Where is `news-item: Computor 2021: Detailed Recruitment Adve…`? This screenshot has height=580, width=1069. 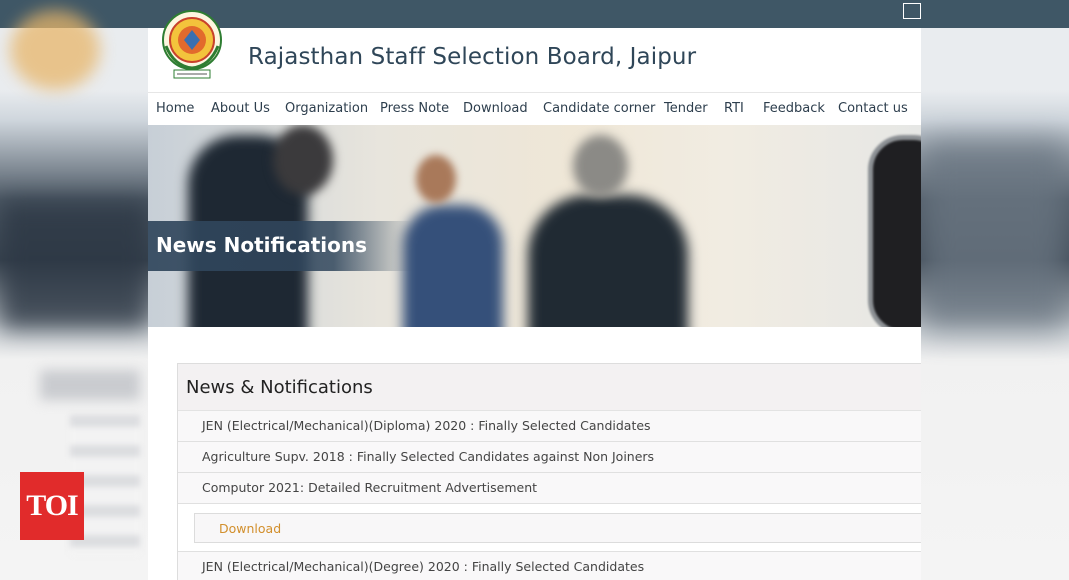
news-item: Computor 2021: Detailed Recruitment Adve… is located at coordinates (549, 488).